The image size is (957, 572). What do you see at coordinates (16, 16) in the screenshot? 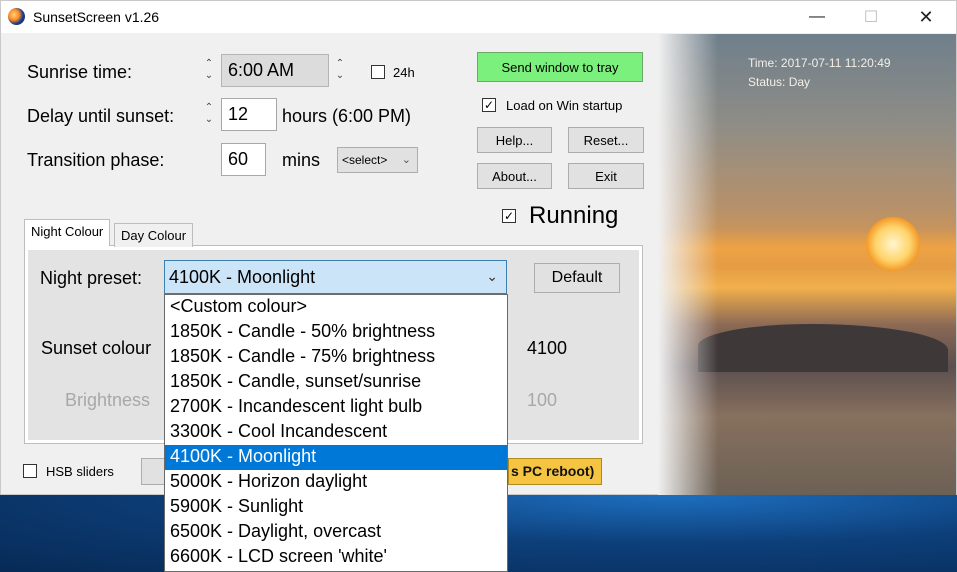
I see `app-logo-icon` at bounding box center [16, 16].